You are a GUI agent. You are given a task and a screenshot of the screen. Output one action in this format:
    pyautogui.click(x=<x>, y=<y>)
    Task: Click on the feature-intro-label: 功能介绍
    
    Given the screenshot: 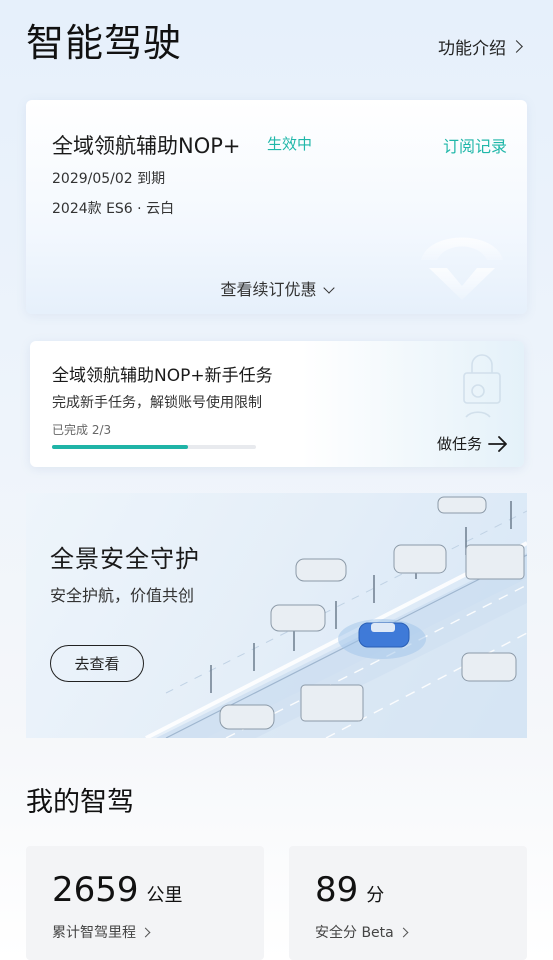 What is the action you would take?
    pyautogui.click(x=472, y=49)
    